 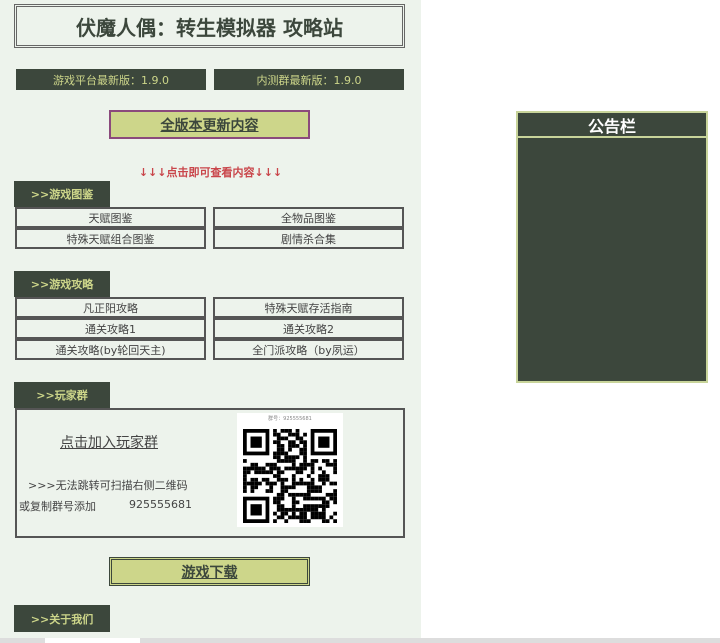 I want to click on announcement-panel: 公告栏, so click(x=612, y=247).